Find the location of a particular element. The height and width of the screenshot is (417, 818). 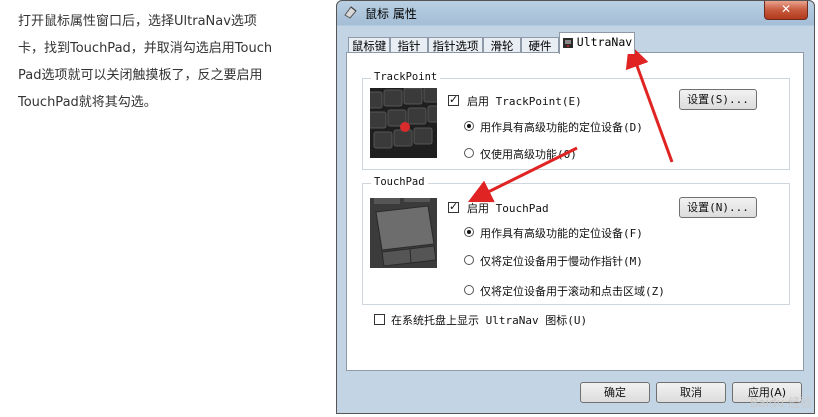

tab-ultranav-label: UltraNav is located at coordinates (604, 42).